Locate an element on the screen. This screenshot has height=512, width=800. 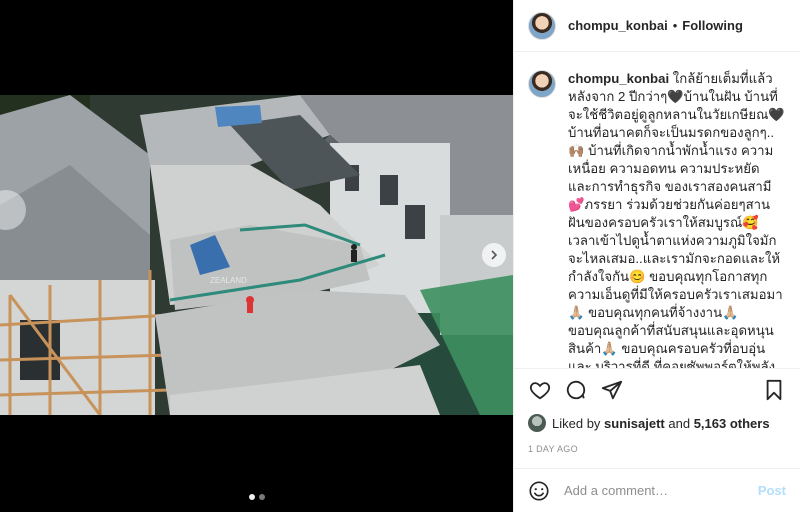
following-button: Following is located at coordinates (712, 25).